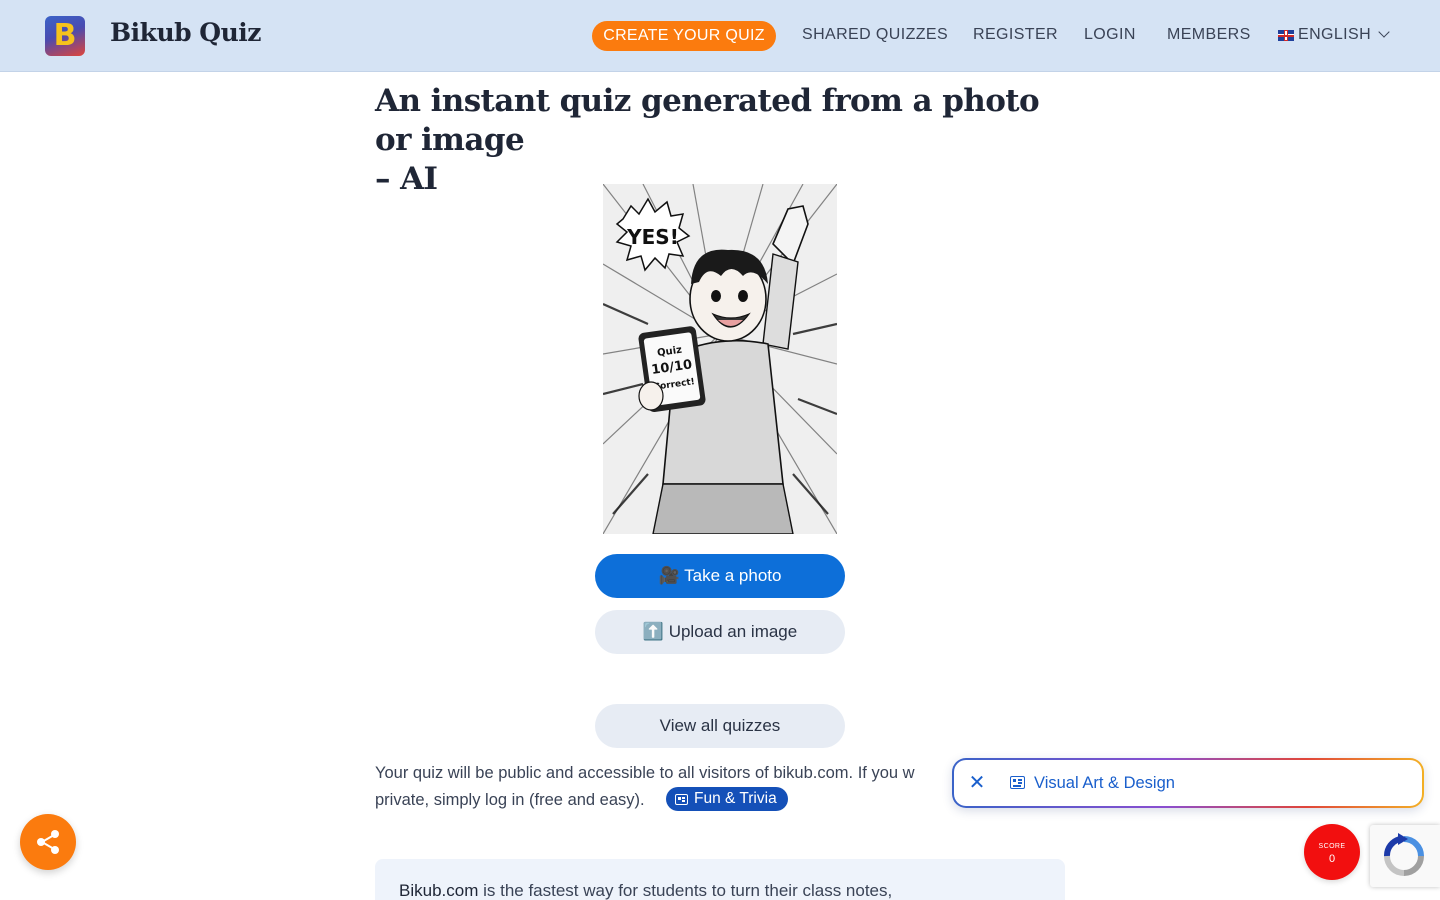 This screenshot has width=1440, height=900. I want to click on category-popup-label: Visual Art & Design, so click(1104, 783).